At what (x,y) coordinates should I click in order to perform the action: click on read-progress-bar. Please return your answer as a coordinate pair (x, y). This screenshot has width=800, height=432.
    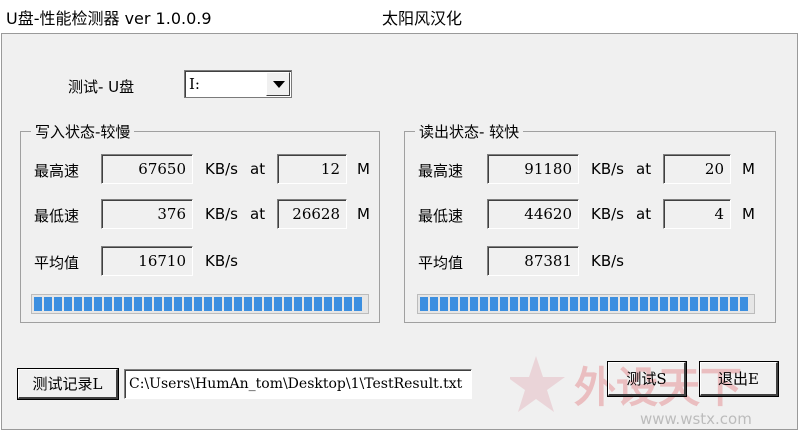
    Looking at the image, I should click on (586, 304).